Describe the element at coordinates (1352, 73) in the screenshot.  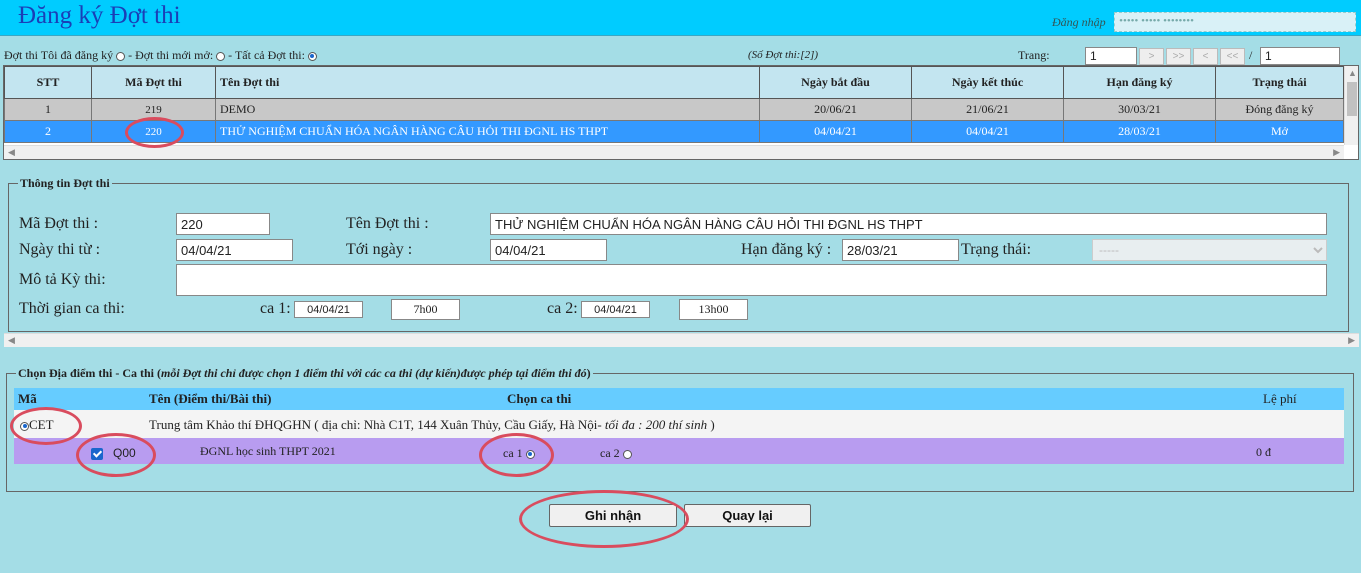
I see `scroll-up-icon: ▲` at that location.